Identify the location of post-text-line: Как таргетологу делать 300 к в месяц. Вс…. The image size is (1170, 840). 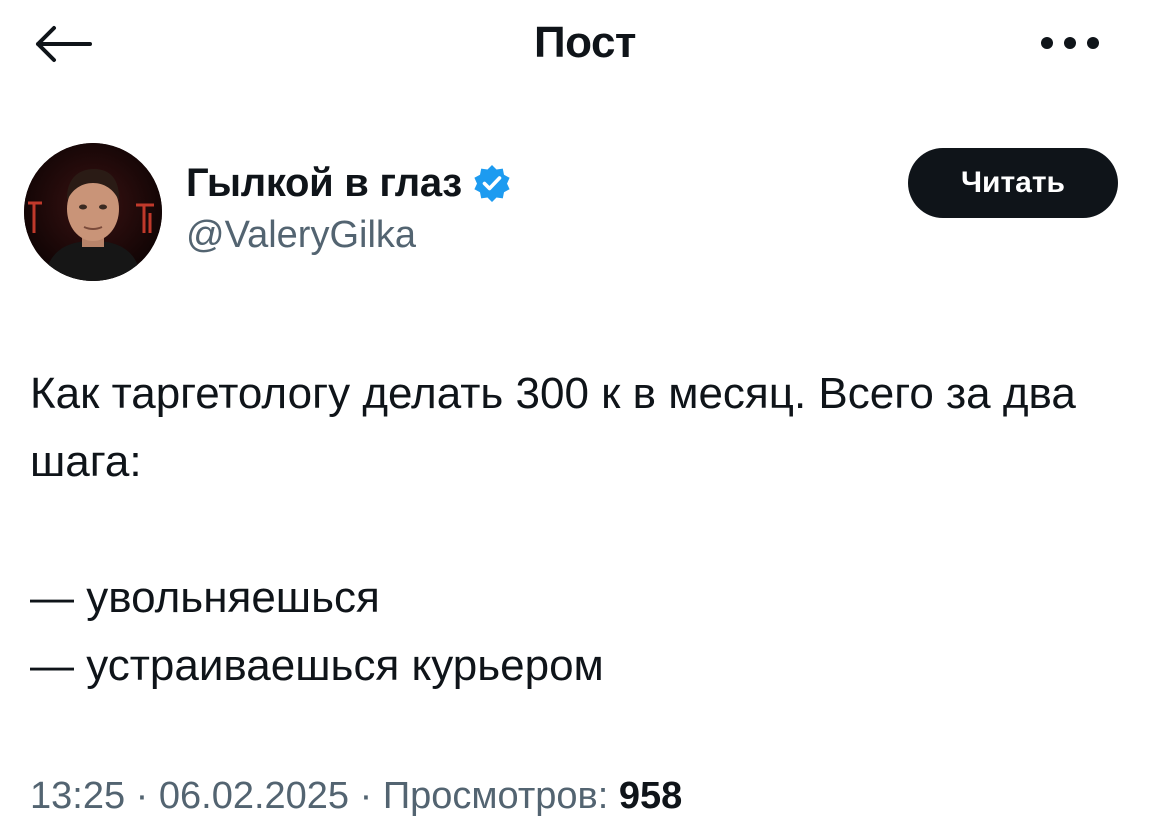
(553, 427).